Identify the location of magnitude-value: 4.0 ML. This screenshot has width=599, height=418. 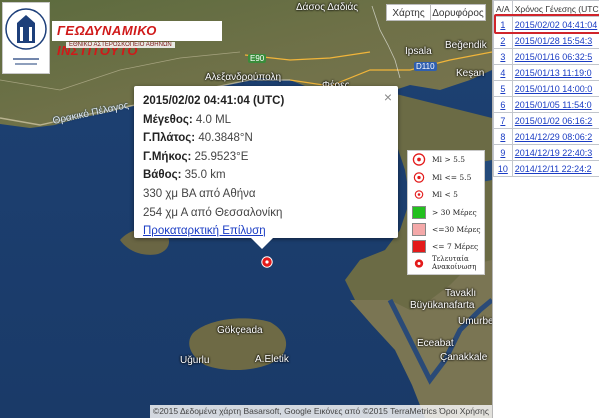
(213, 119).